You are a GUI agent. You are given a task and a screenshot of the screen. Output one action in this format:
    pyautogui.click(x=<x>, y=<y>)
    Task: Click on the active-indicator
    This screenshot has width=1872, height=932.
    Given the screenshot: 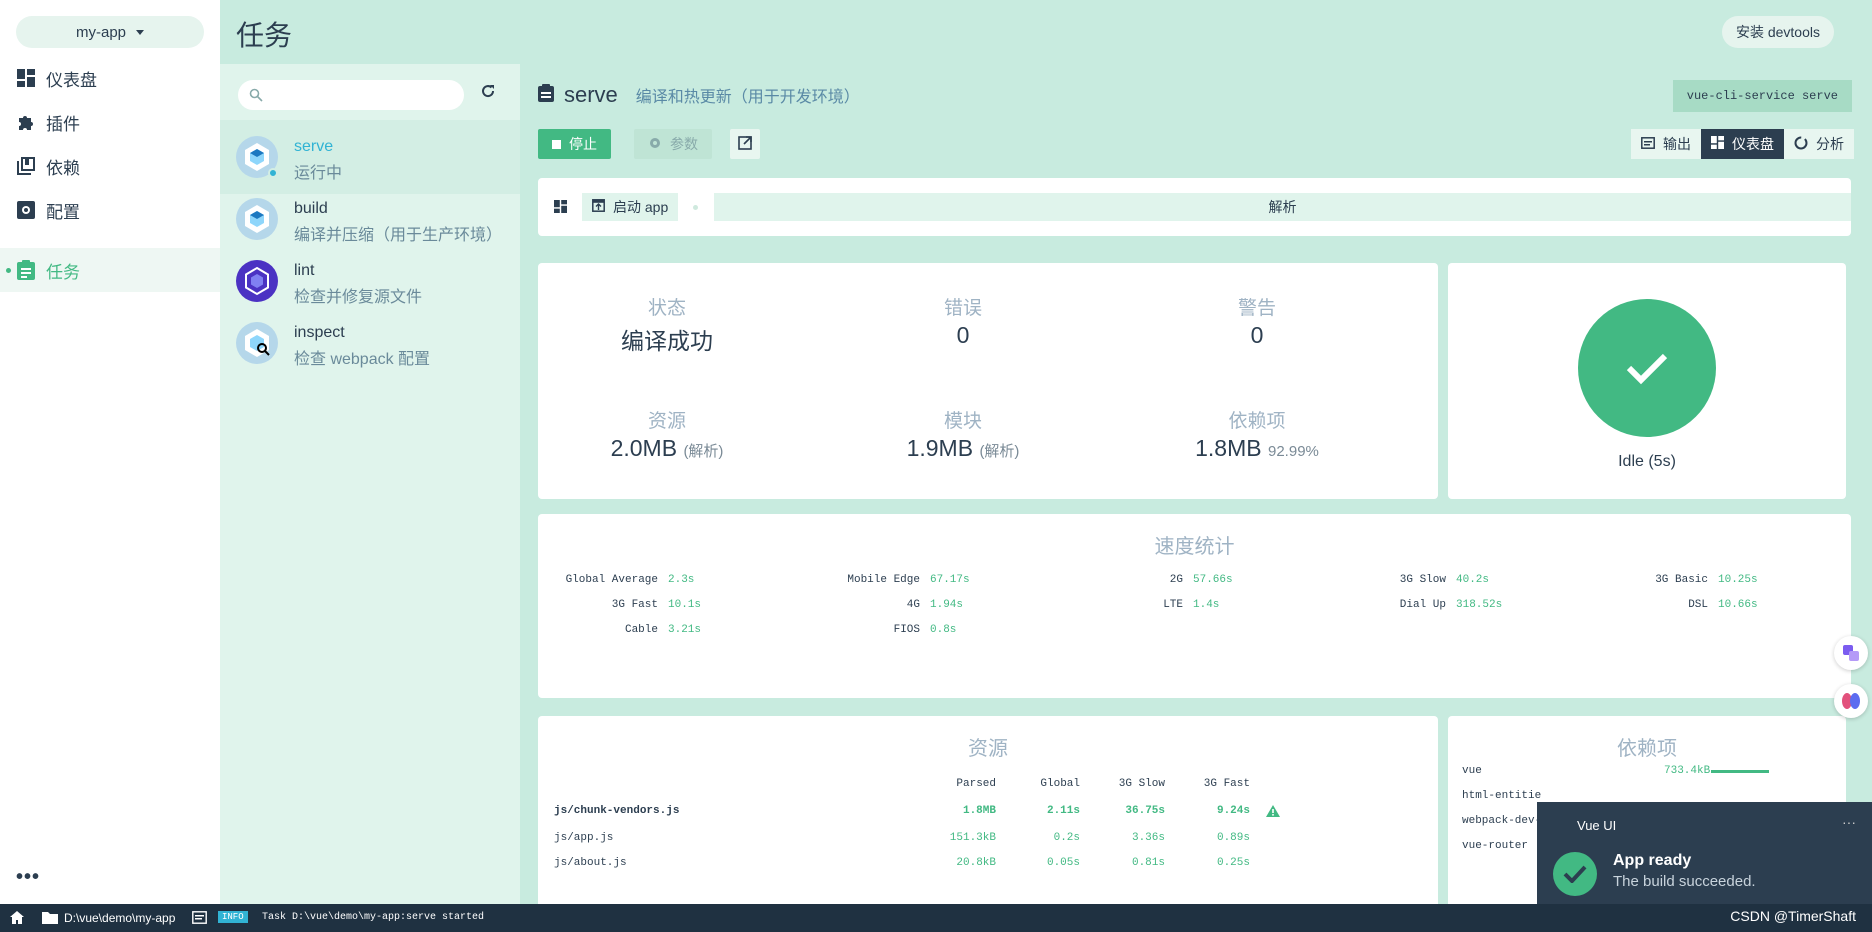 What is the action you would take?
    pyautogui.click(x=8, y=270)
    